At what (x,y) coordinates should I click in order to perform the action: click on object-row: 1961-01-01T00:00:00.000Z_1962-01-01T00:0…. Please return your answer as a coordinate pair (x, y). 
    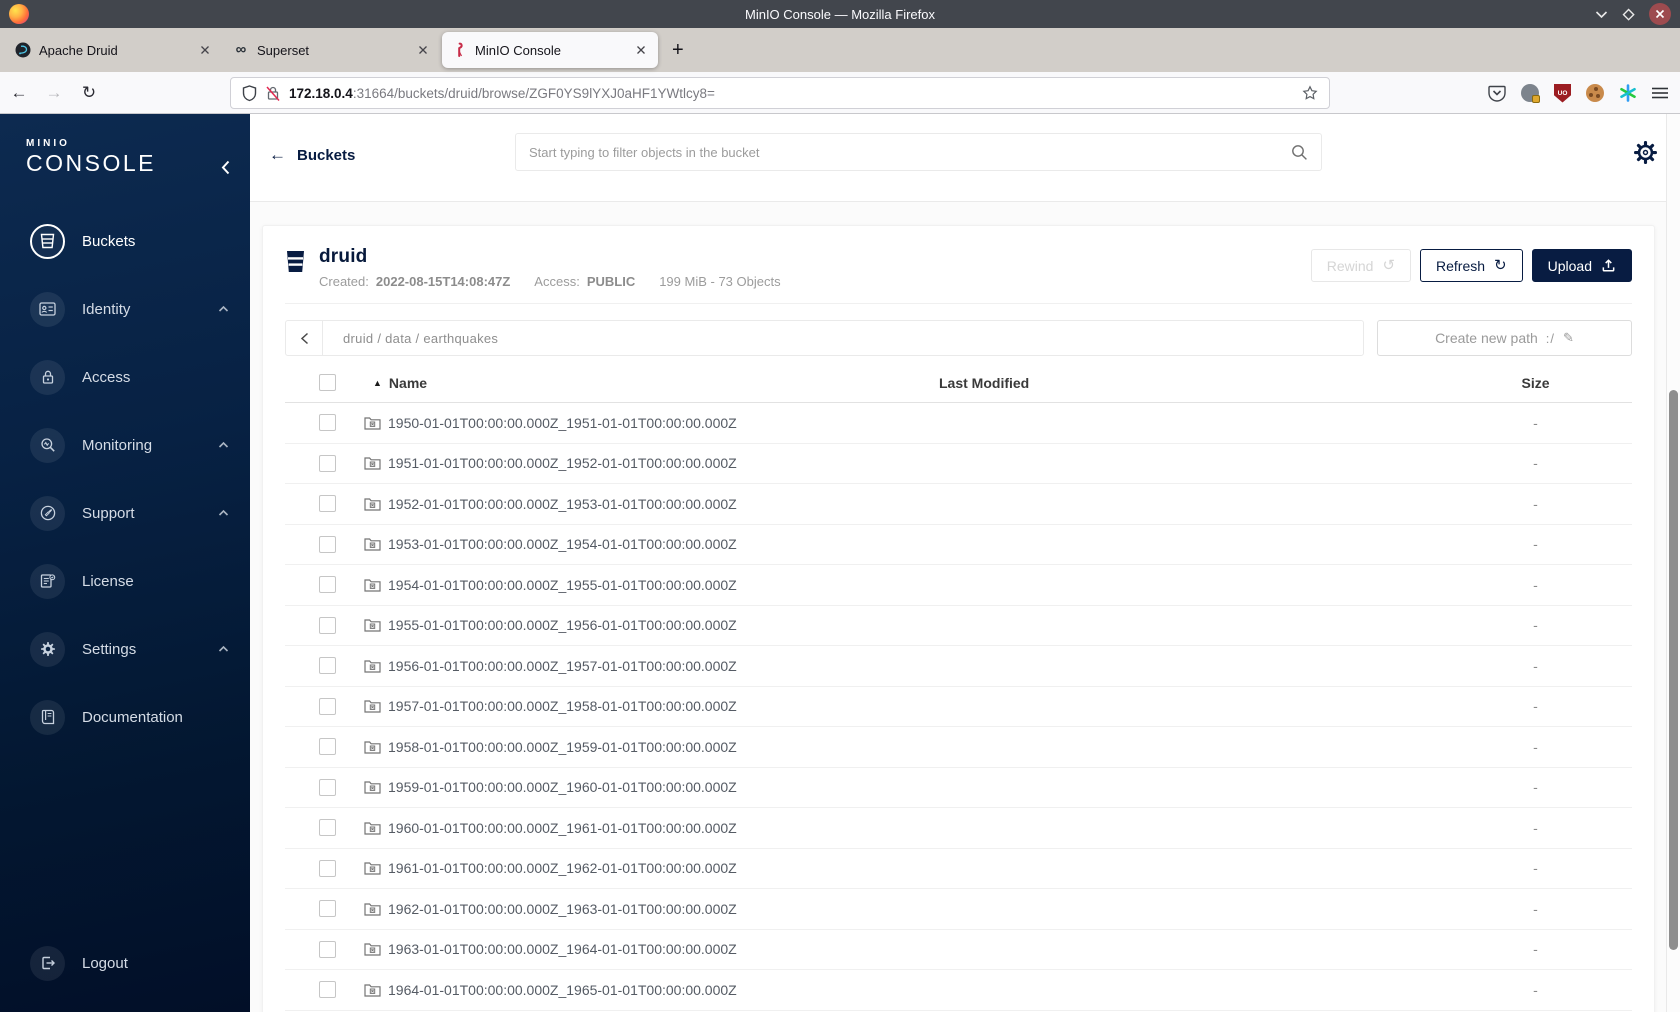
    Looking at the image, I should click on (958, 869).